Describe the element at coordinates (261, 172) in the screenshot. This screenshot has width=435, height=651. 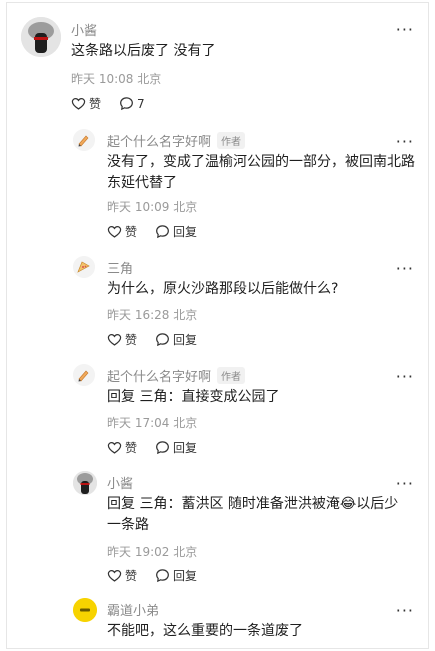
I see `reply-text: 没有了，变成了温榆河公园的一部分，被回南北路东延代替了` at that location.